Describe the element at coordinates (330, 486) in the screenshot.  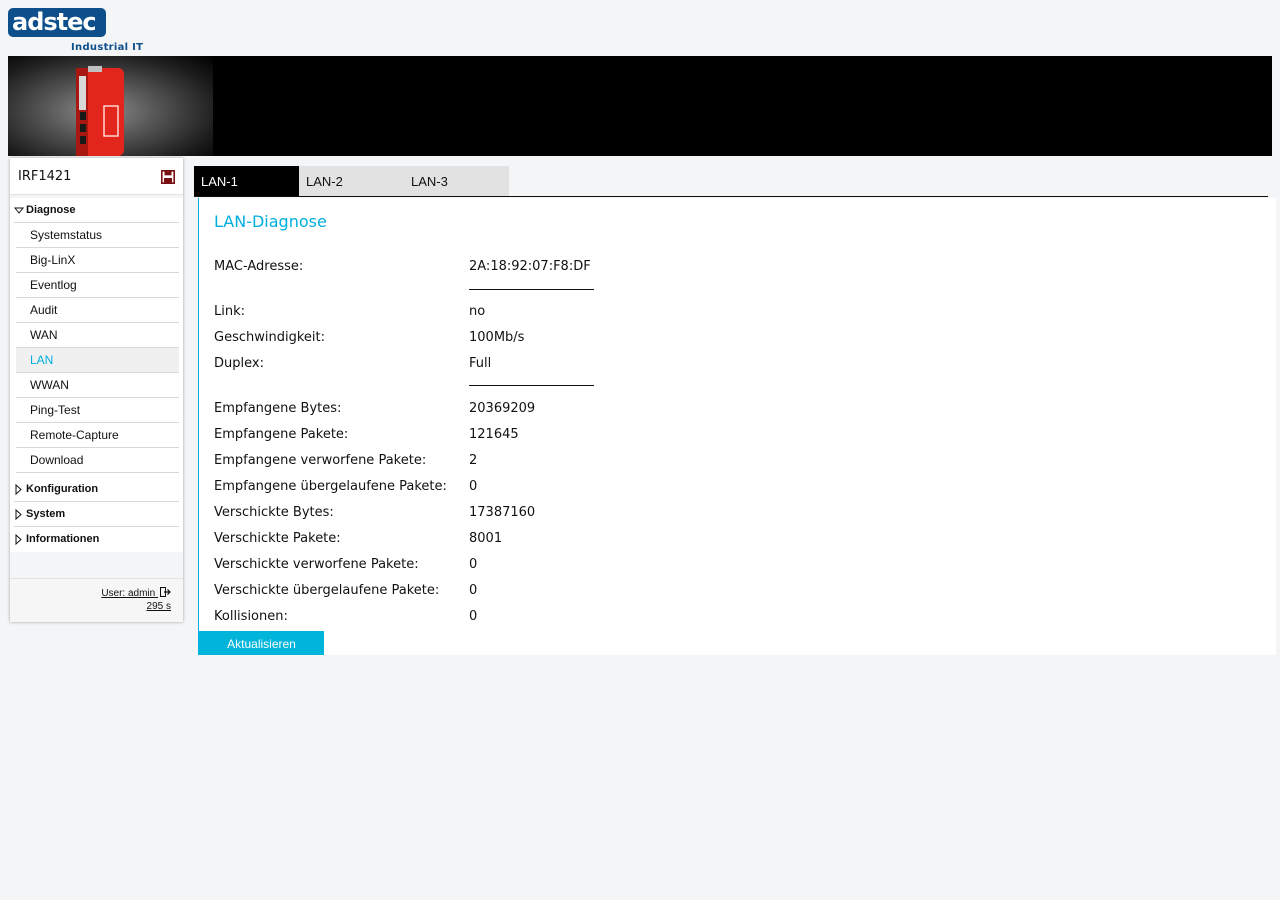
I see `row-label: Empfangene übergelaufene Pakete:` at that location.